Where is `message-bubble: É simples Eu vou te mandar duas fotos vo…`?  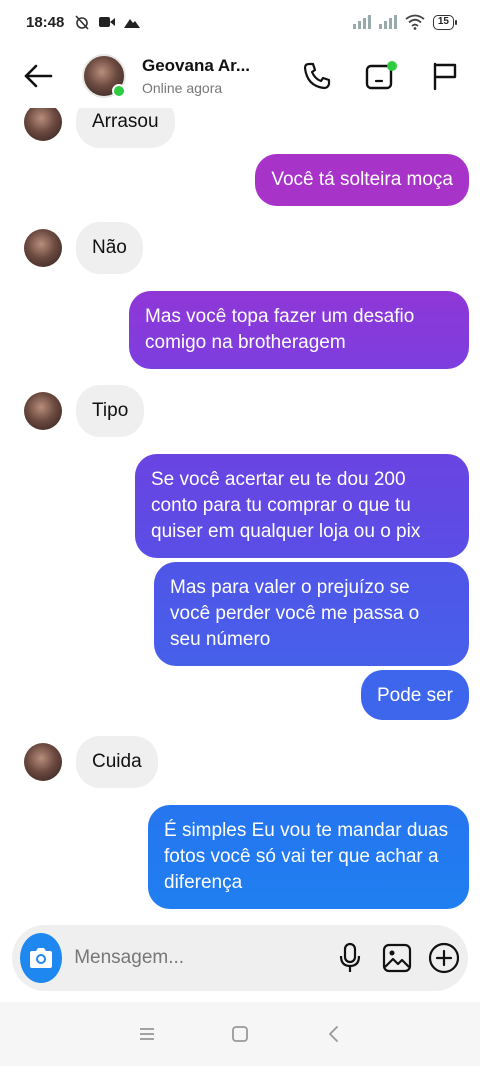 message-bubble: É simples Eu vou te mandar duas fotos vo… is located at coordinates (308, 857).